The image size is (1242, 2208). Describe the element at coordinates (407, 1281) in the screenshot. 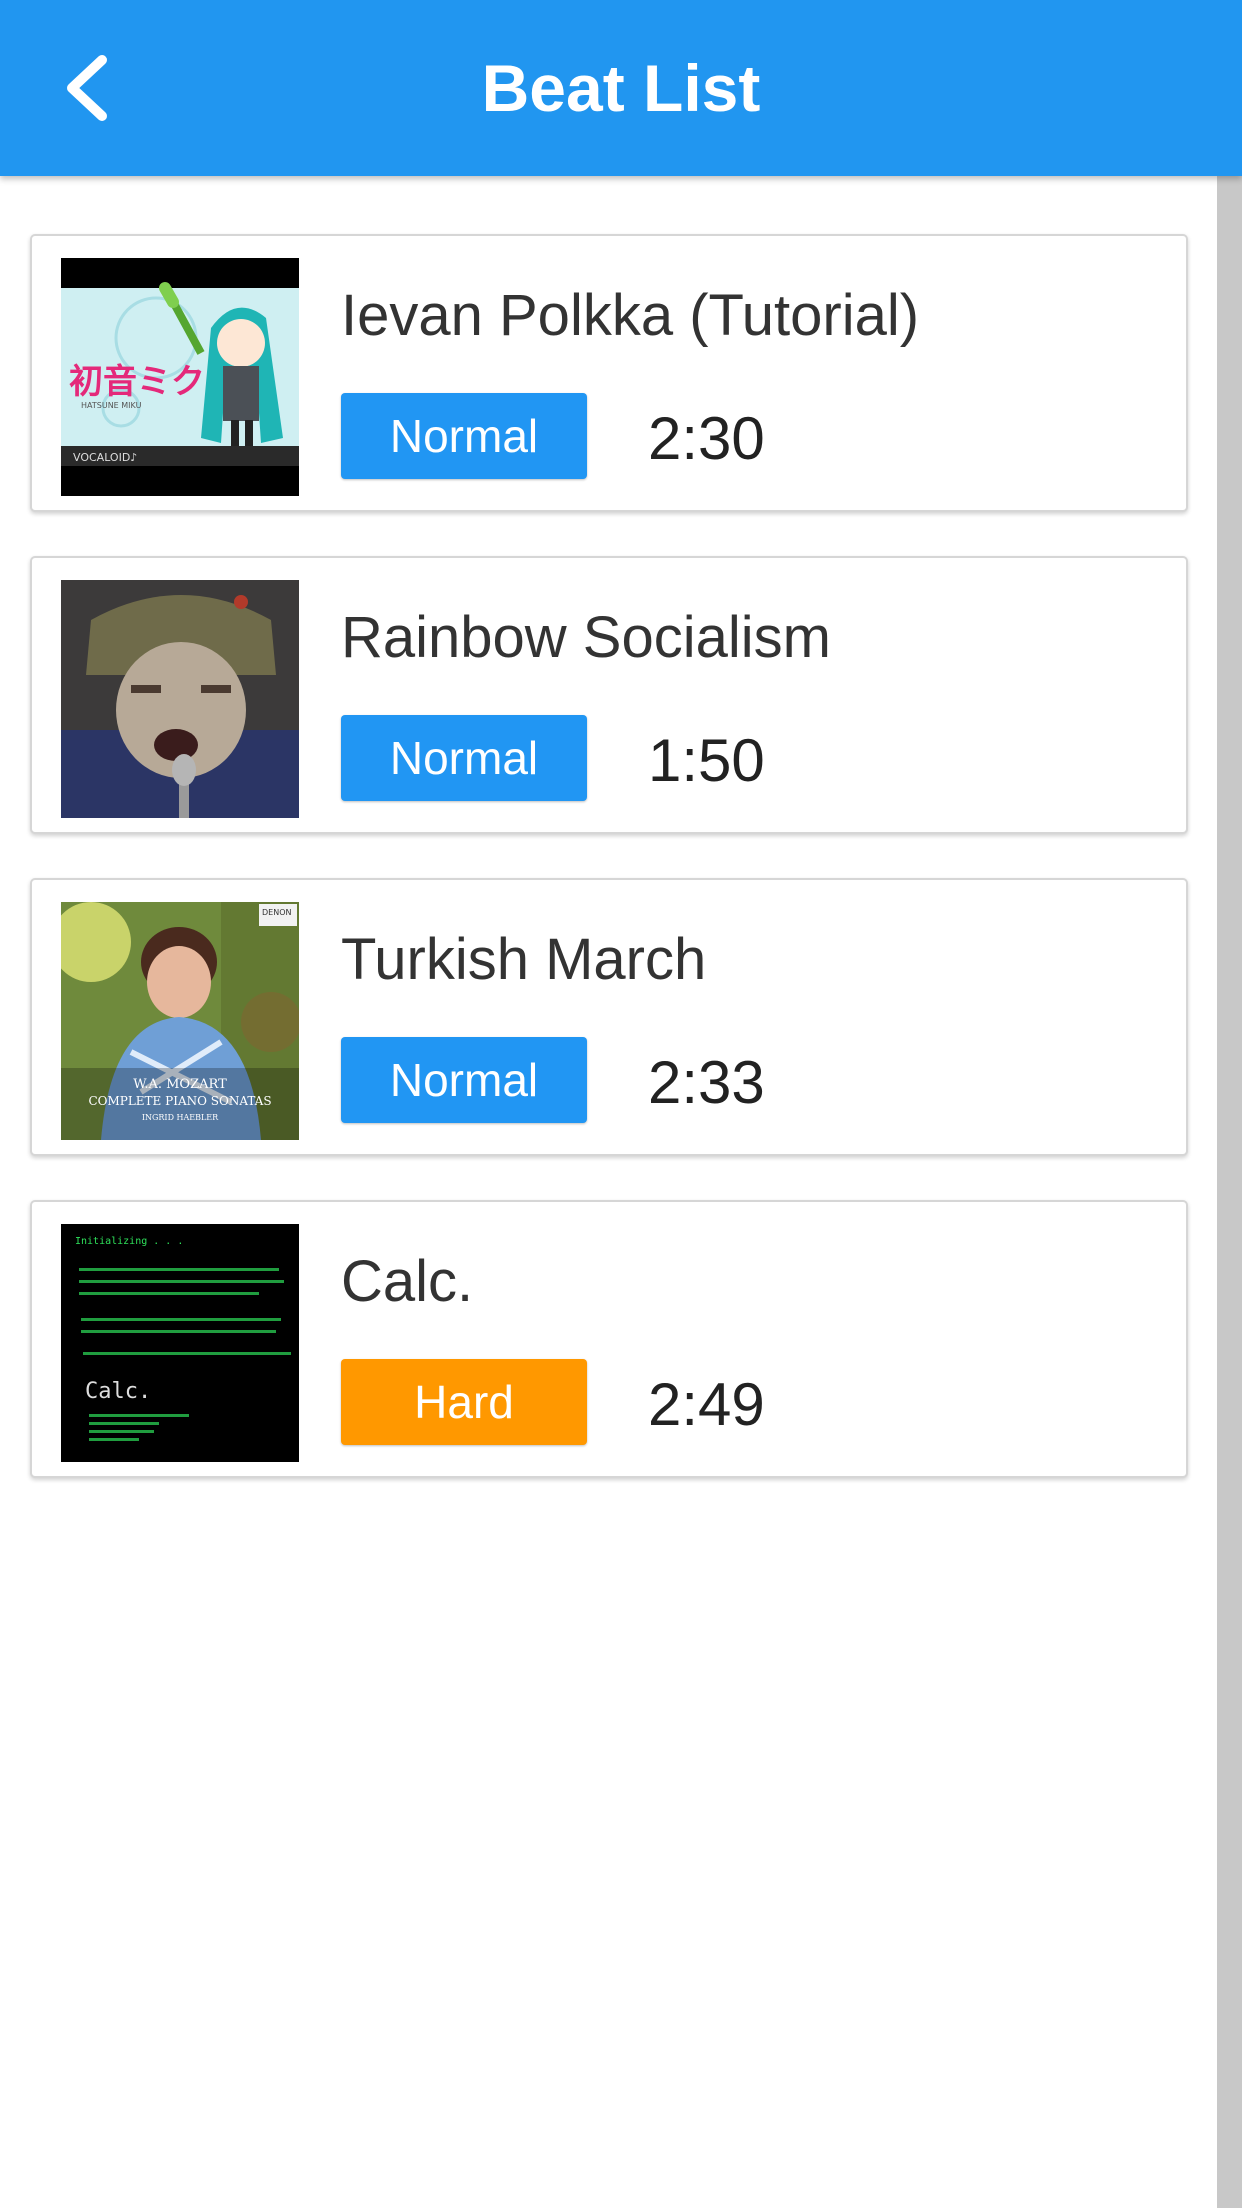

I see `song-title: Calc.` at that location.